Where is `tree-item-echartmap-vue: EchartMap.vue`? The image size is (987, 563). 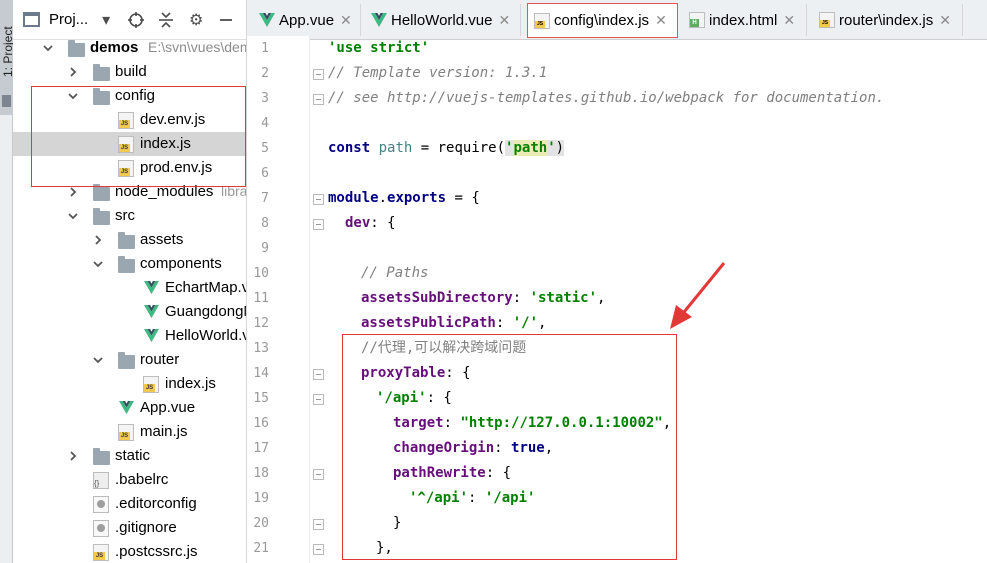 tree-item-echartmap-vue: EchartMap.vue is located at coordinates (129, 288).